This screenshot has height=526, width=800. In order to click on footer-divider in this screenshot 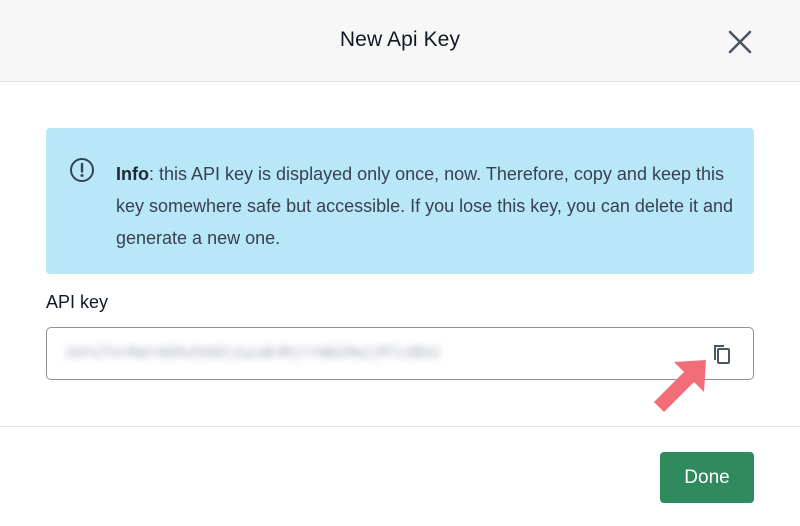, I will do `click(400, 426)`.